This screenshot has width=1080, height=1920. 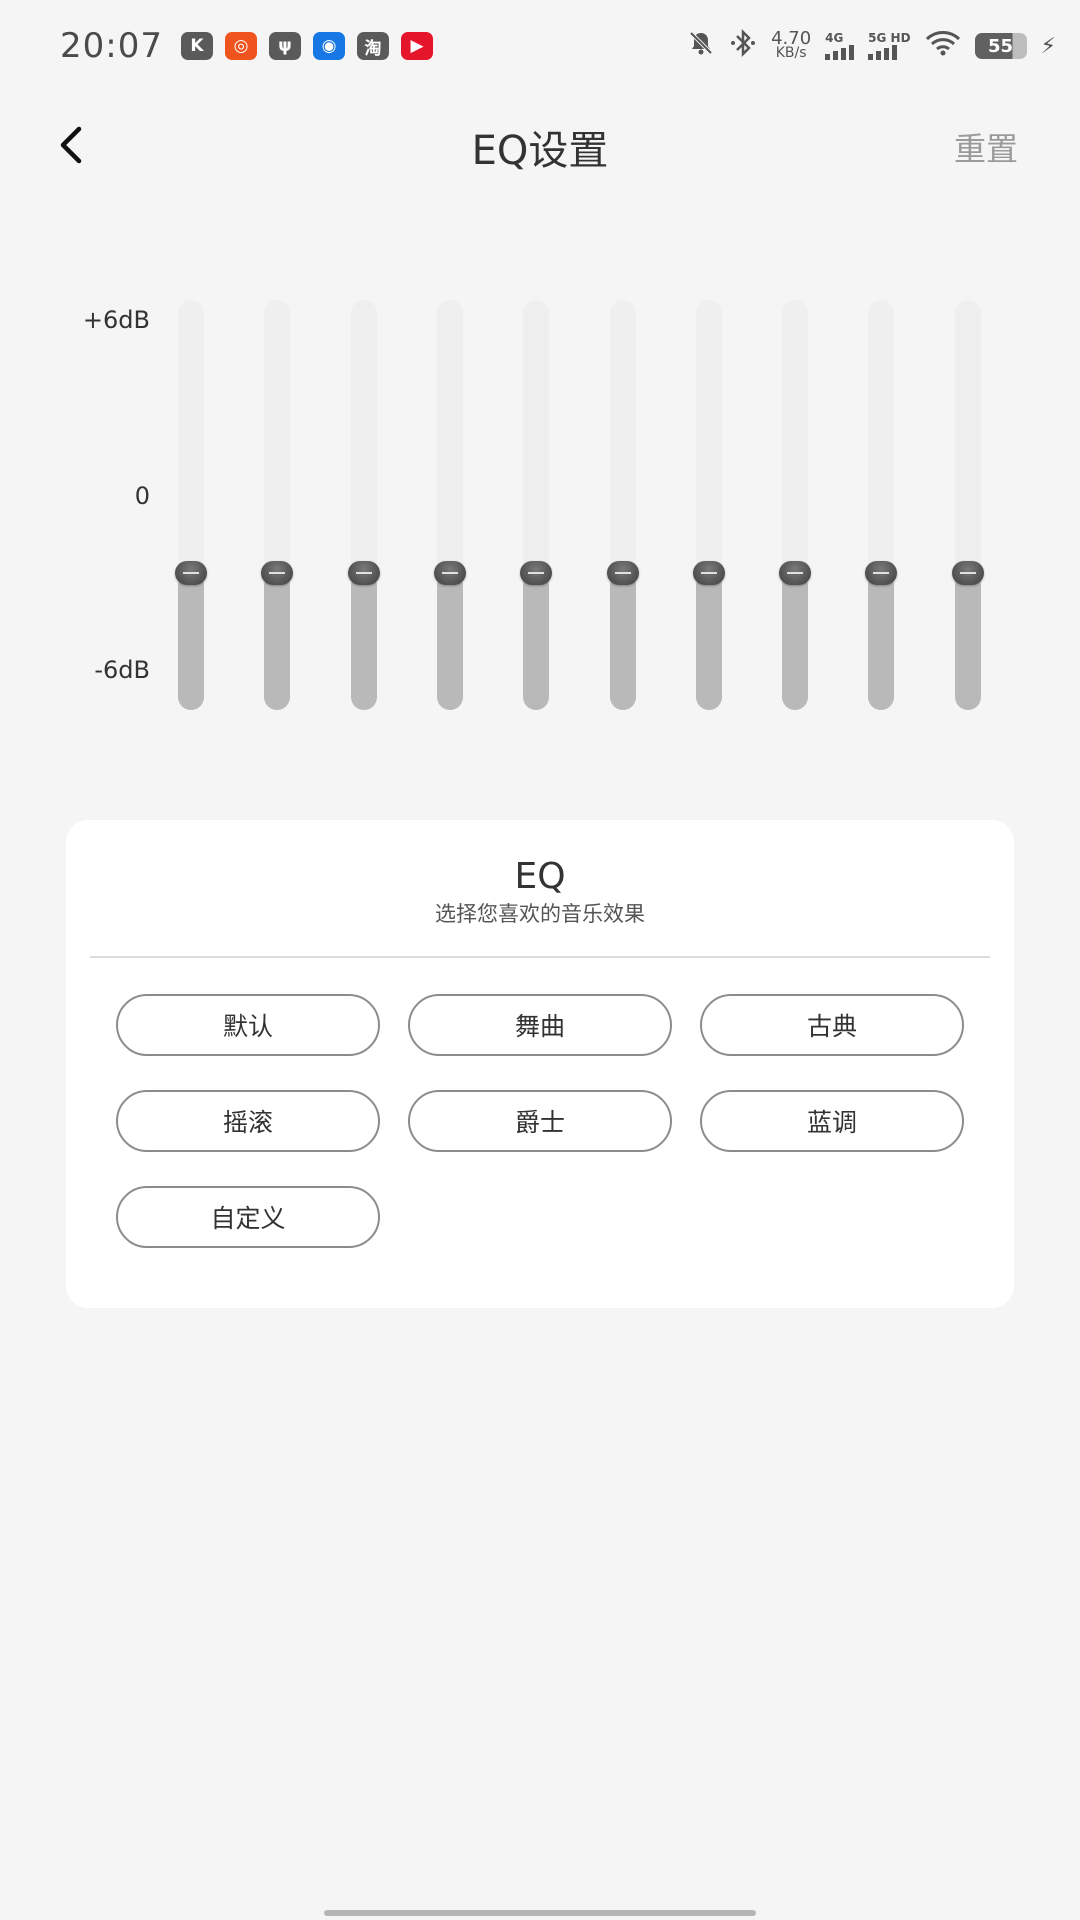 I want to click on preset-button: 自定义, so click(x=248, y=1217).